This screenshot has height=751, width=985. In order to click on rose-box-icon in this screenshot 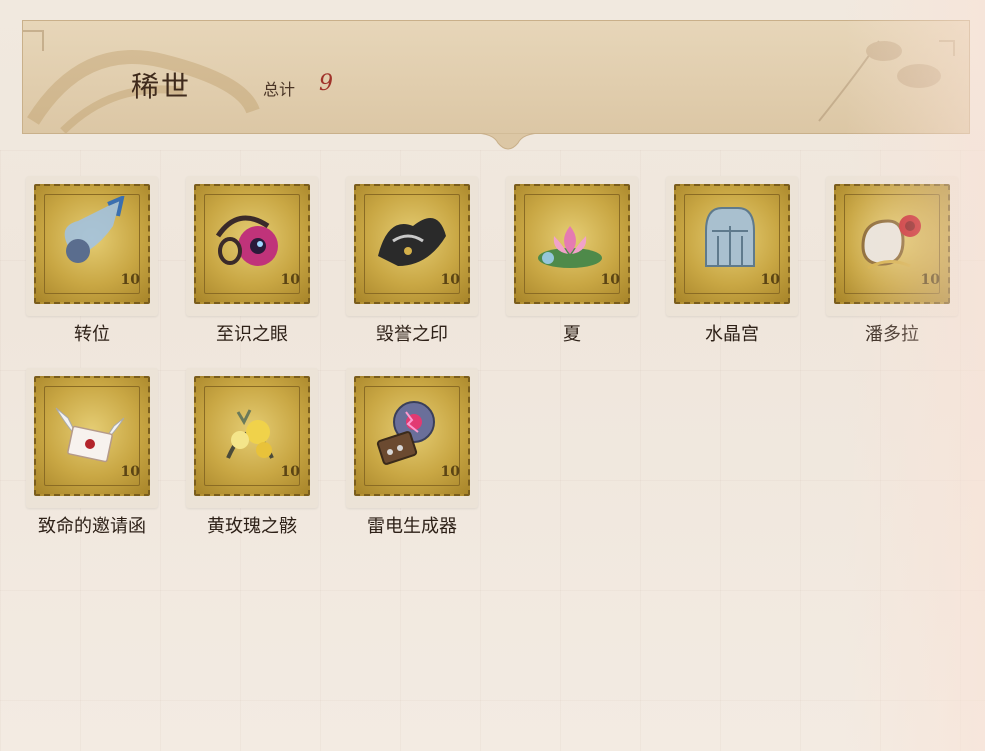, I will do `click(891, 242)`.